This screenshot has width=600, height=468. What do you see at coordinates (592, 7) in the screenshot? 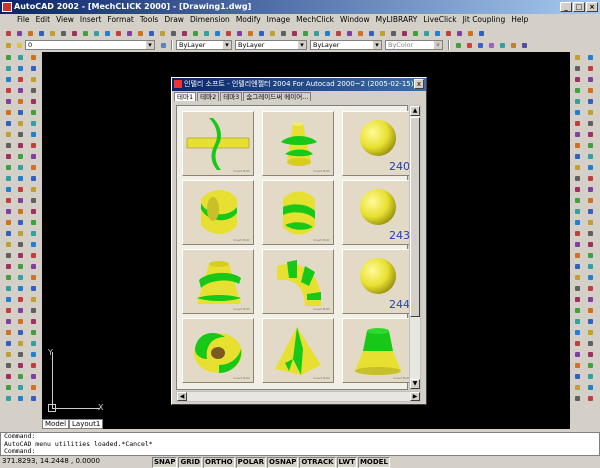
I see `close-button: ×` at bounding box center [592, 7].